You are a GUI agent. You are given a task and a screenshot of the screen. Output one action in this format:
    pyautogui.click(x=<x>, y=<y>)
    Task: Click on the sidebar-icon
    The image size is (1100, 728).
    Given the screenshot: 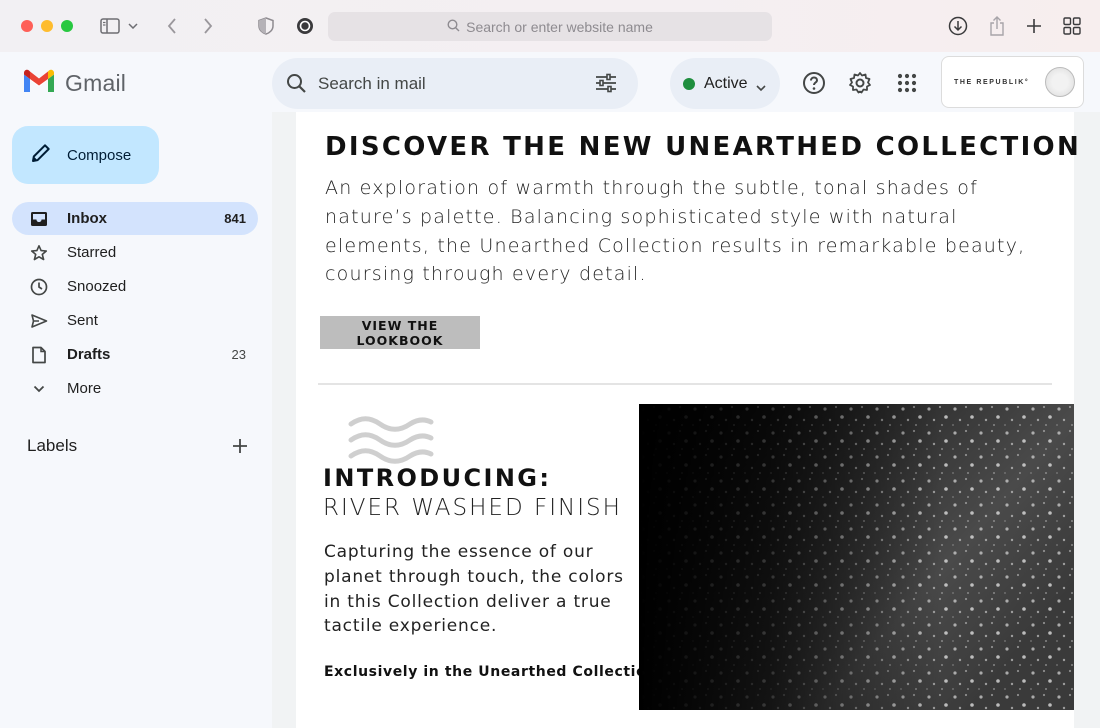 What is the action you would take?
    pyautogui.click(x=110, y=26)
    